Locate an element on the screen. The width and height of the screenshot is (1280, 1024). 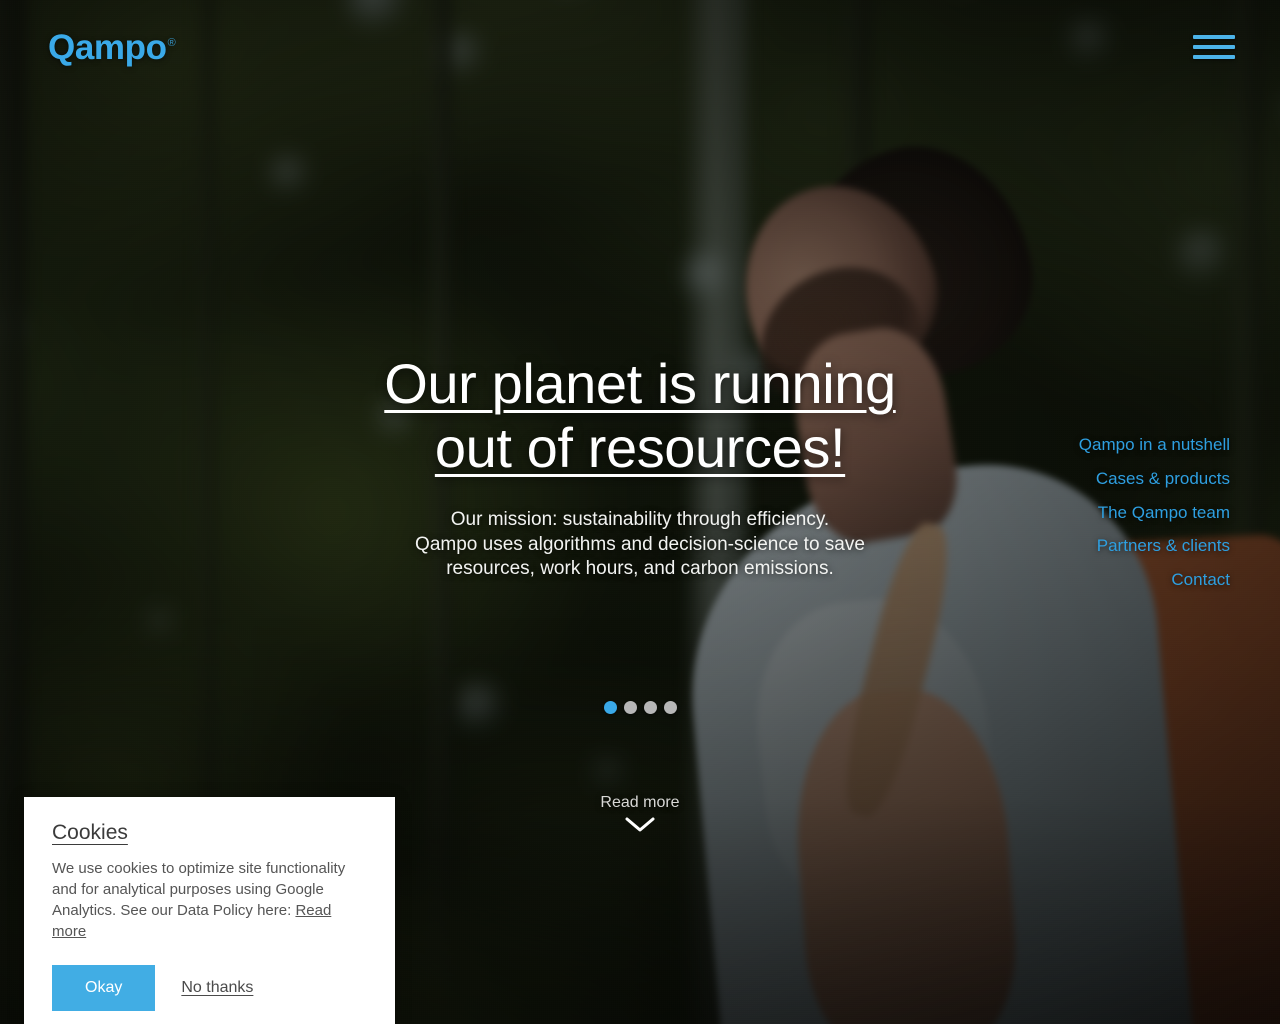
chevron-down-icon is located at coordinates (640, 824).